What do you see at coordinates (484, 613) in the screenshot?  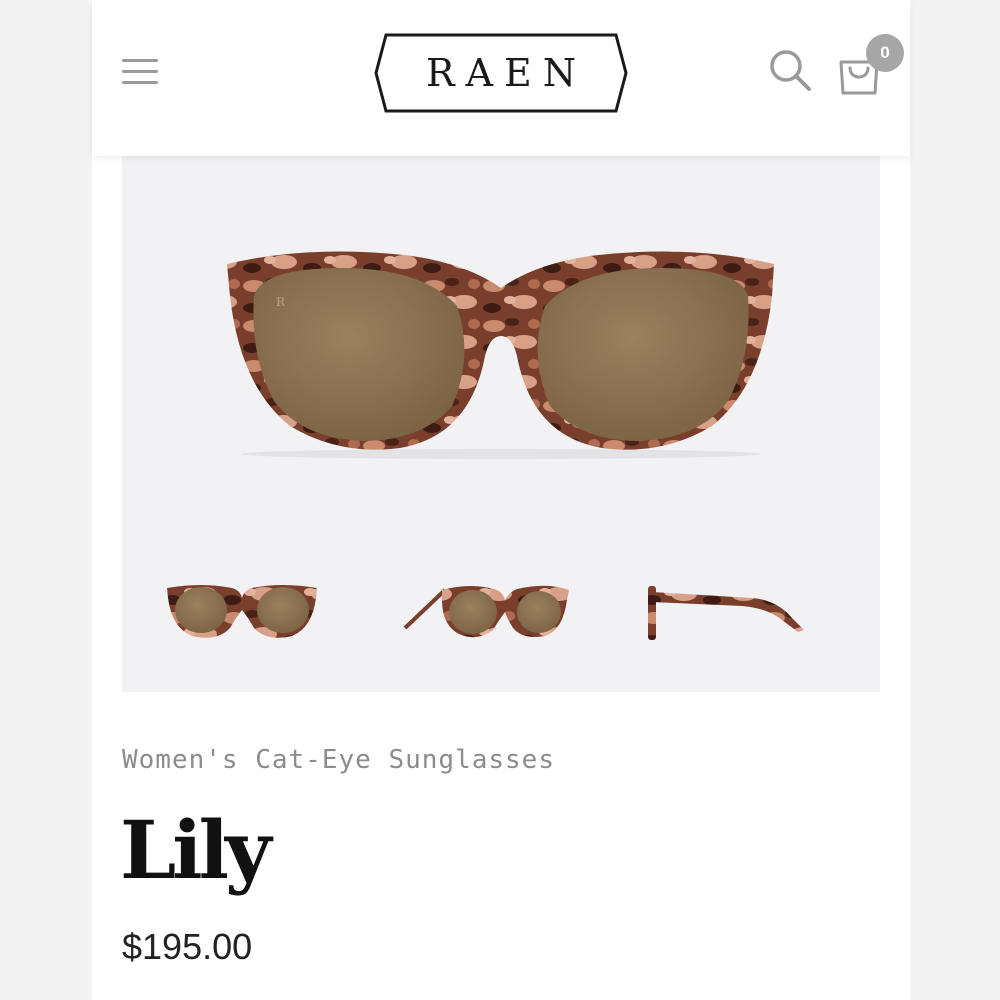 I see `thumbnail-angle-view` at bounding box center [484, 613].